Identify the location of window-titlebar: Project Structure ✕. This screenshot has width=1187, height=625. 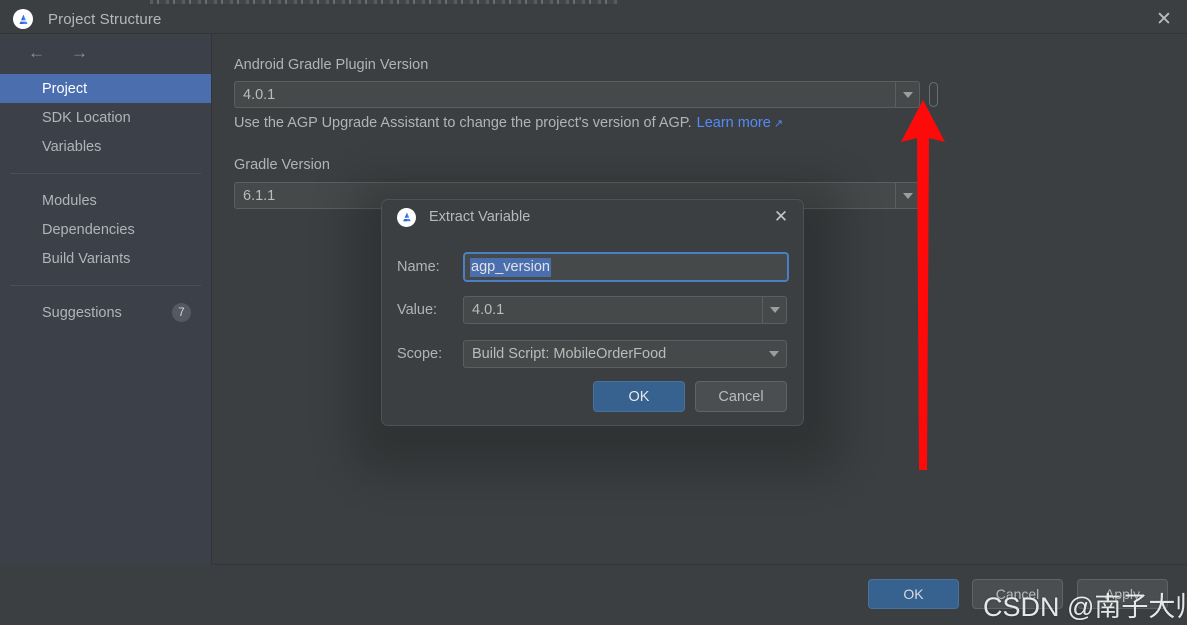
(593, 19).